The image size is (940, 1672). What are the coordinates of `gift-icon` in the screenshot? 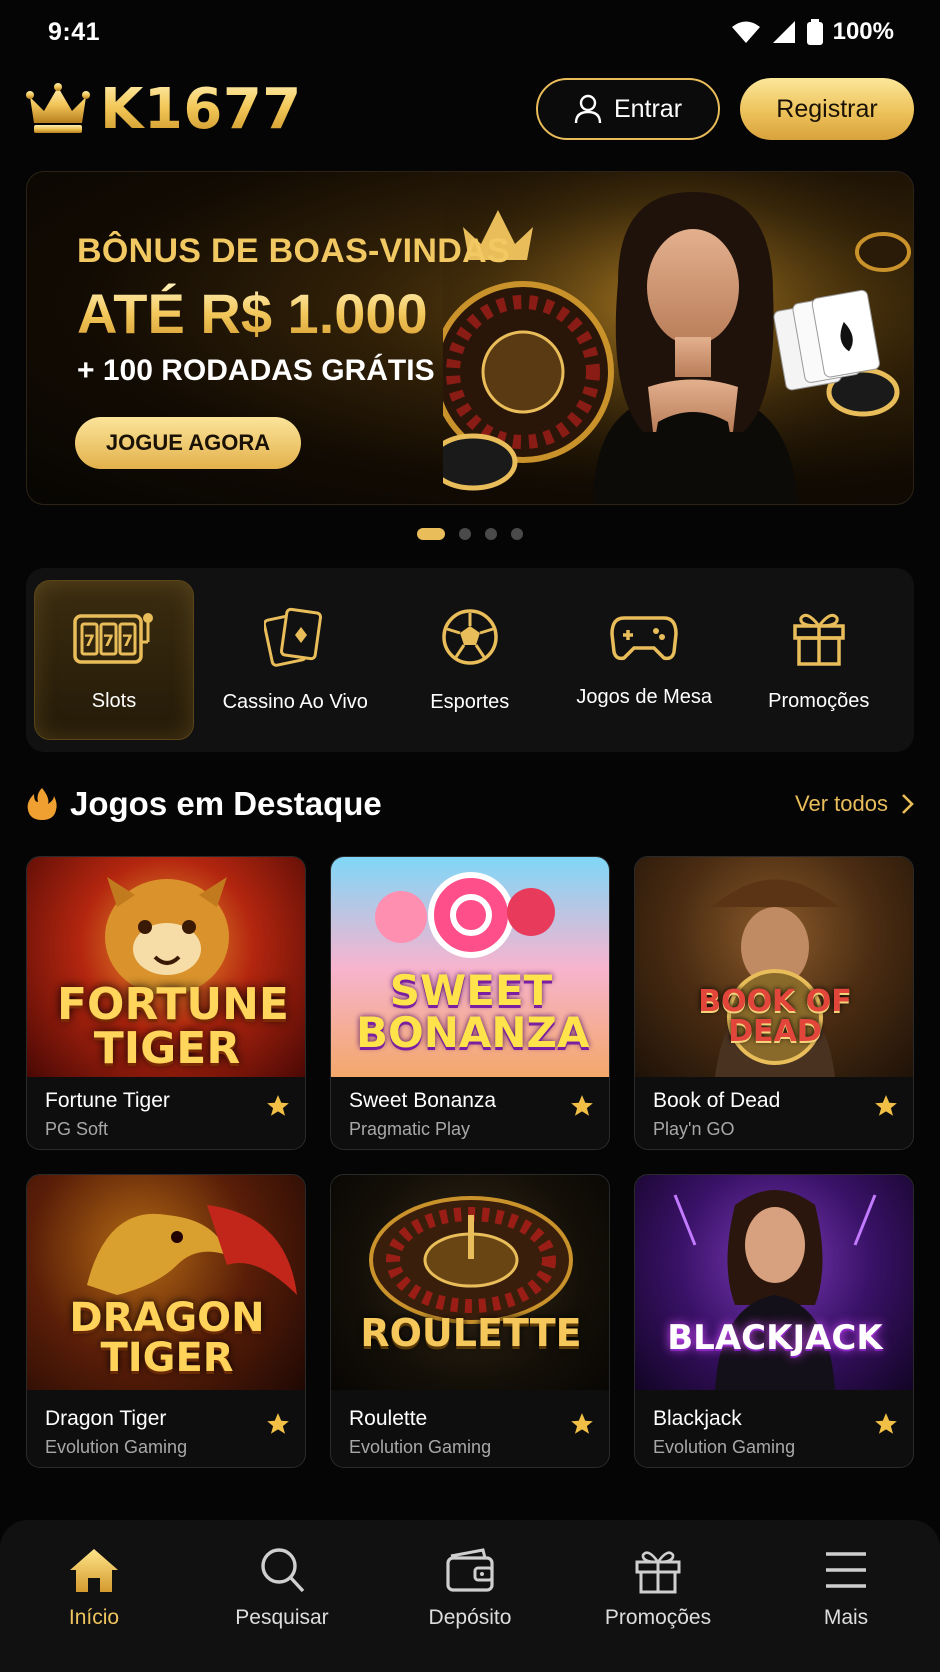 It's located at (819, 639).